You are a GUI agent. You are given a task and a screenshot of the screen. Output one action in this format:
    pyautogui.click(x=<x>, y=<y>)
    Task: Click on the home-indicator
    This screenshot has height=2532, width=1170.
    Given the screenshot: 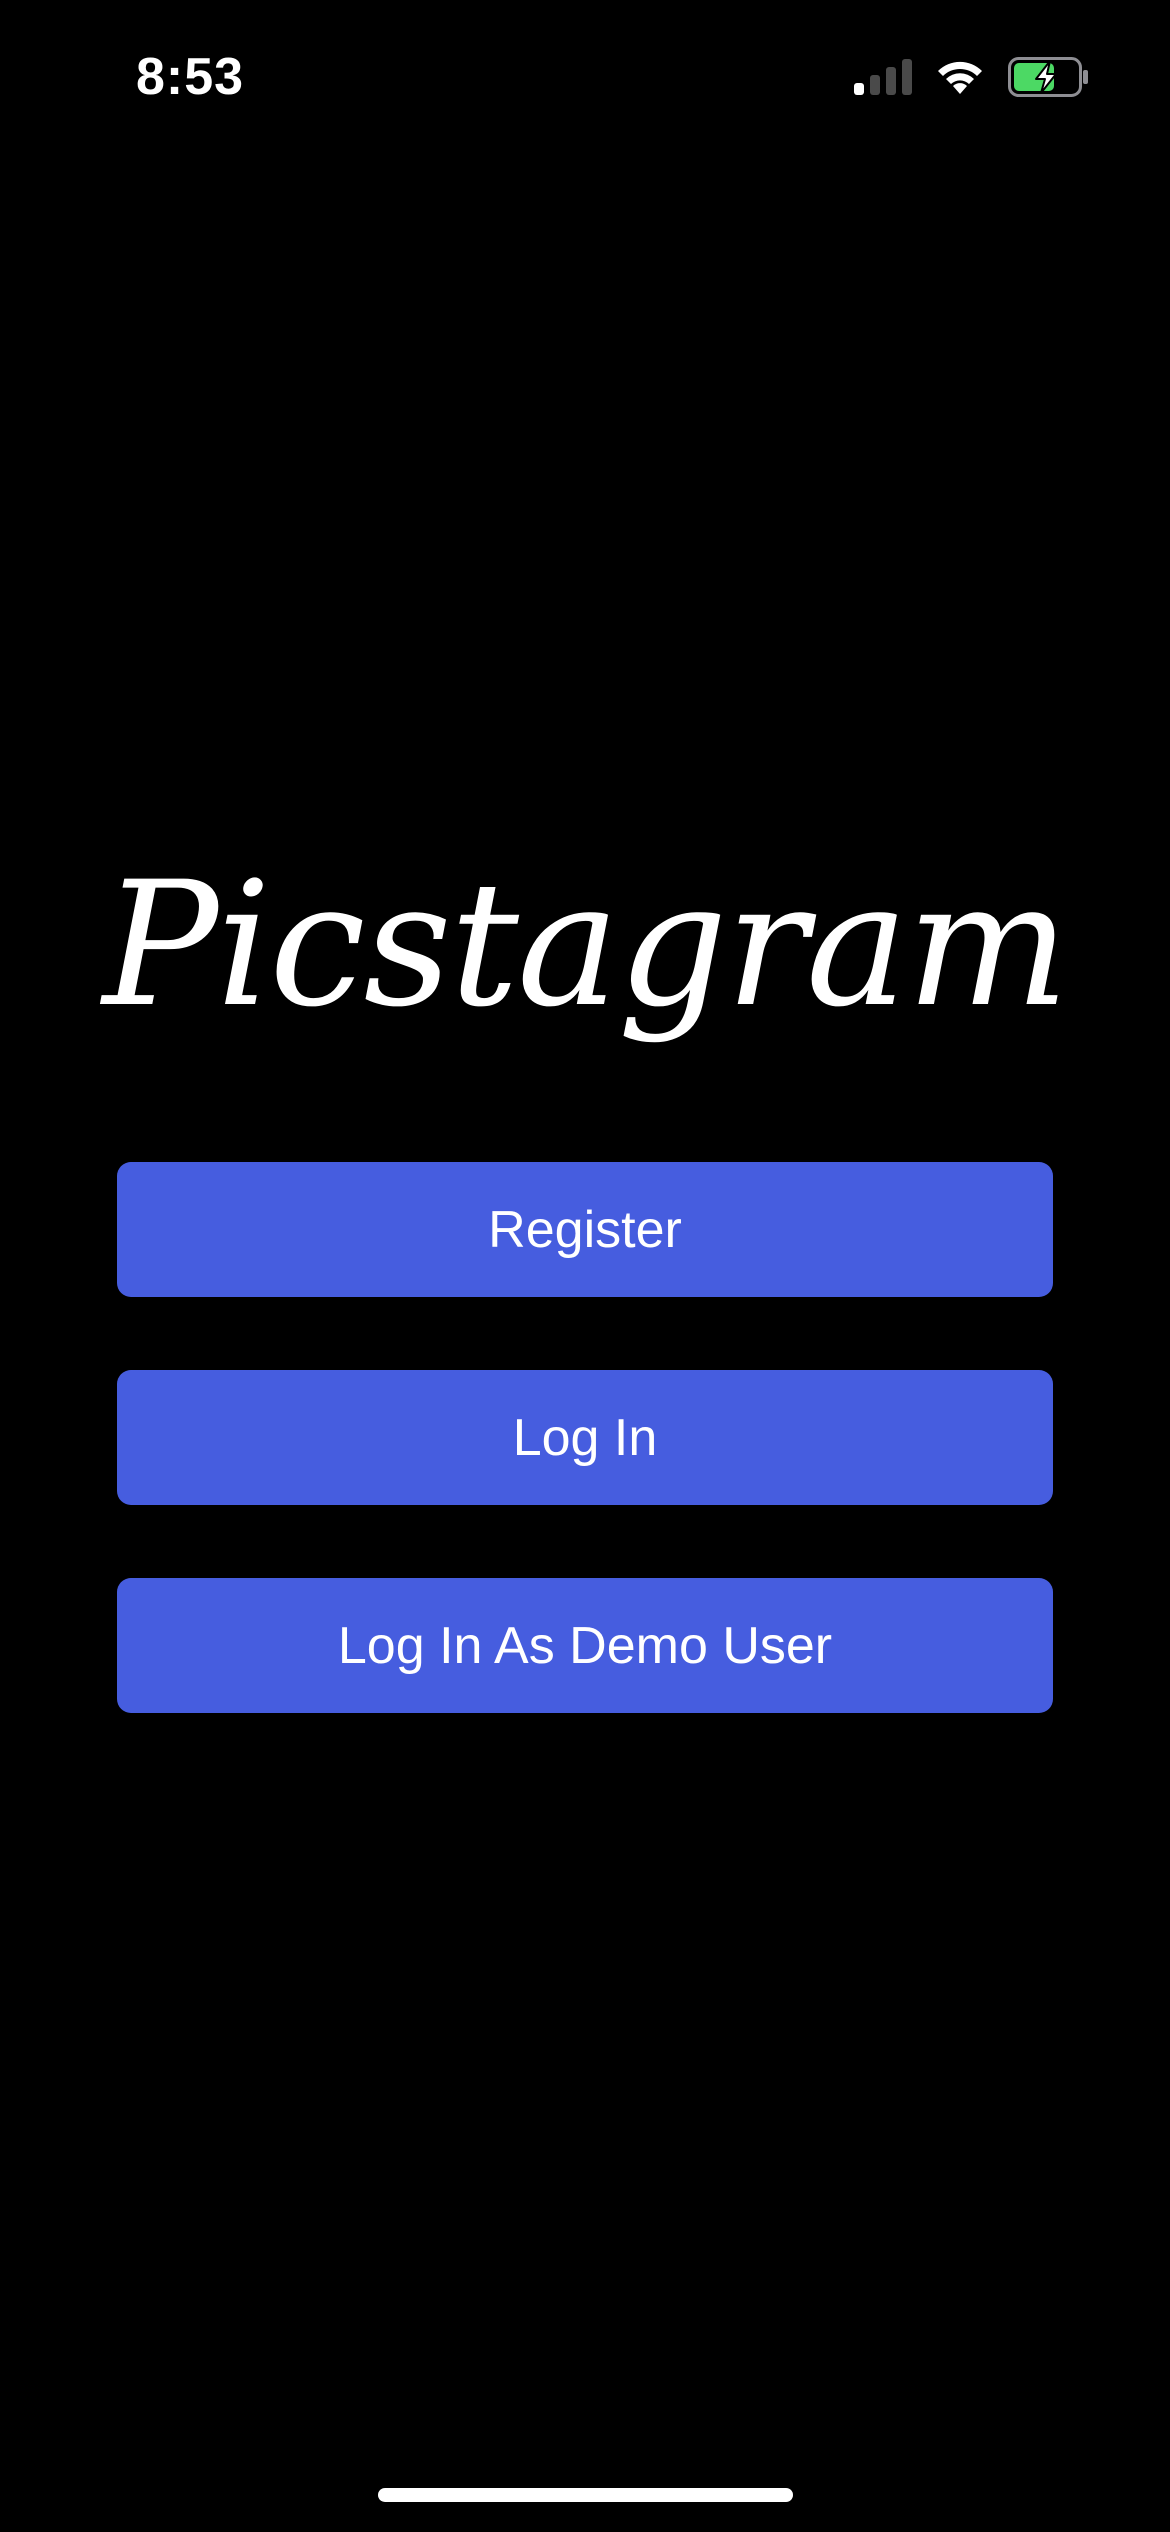 What is the action you would take?
    pyautogui.click(x=585, y=2495)
    